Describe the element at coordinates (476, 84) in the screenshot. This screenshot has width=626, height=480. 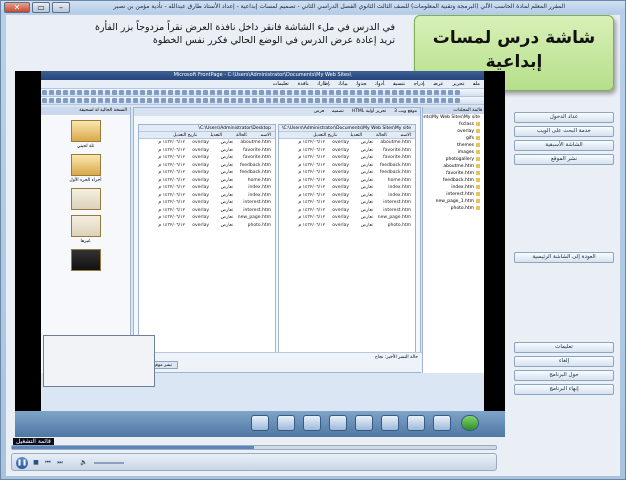
I see `menu-item: ملف` at that location.